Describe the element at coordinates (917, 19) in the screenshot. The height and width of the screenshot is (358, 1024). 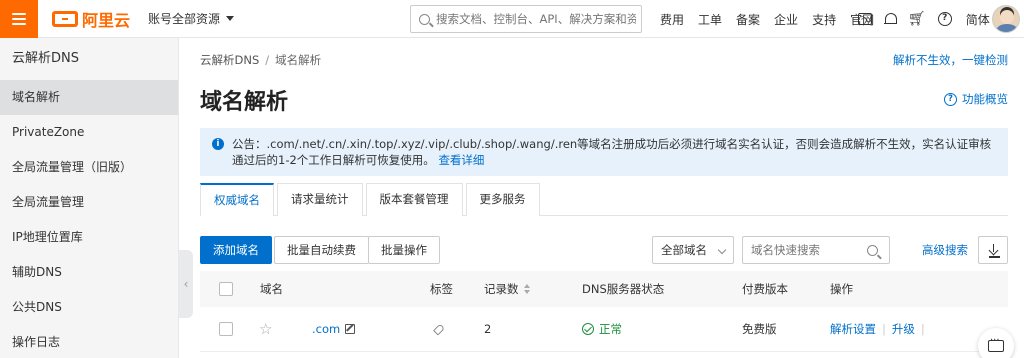
I see `cart-icon: 🛒︎` at that location.